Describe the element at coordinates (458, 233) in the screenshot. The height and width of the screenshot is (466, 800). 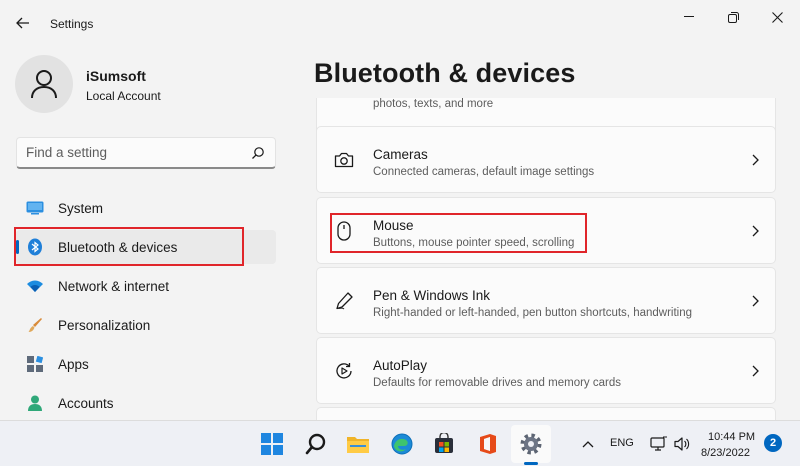
I see `highlight-box-mouse` at that location.